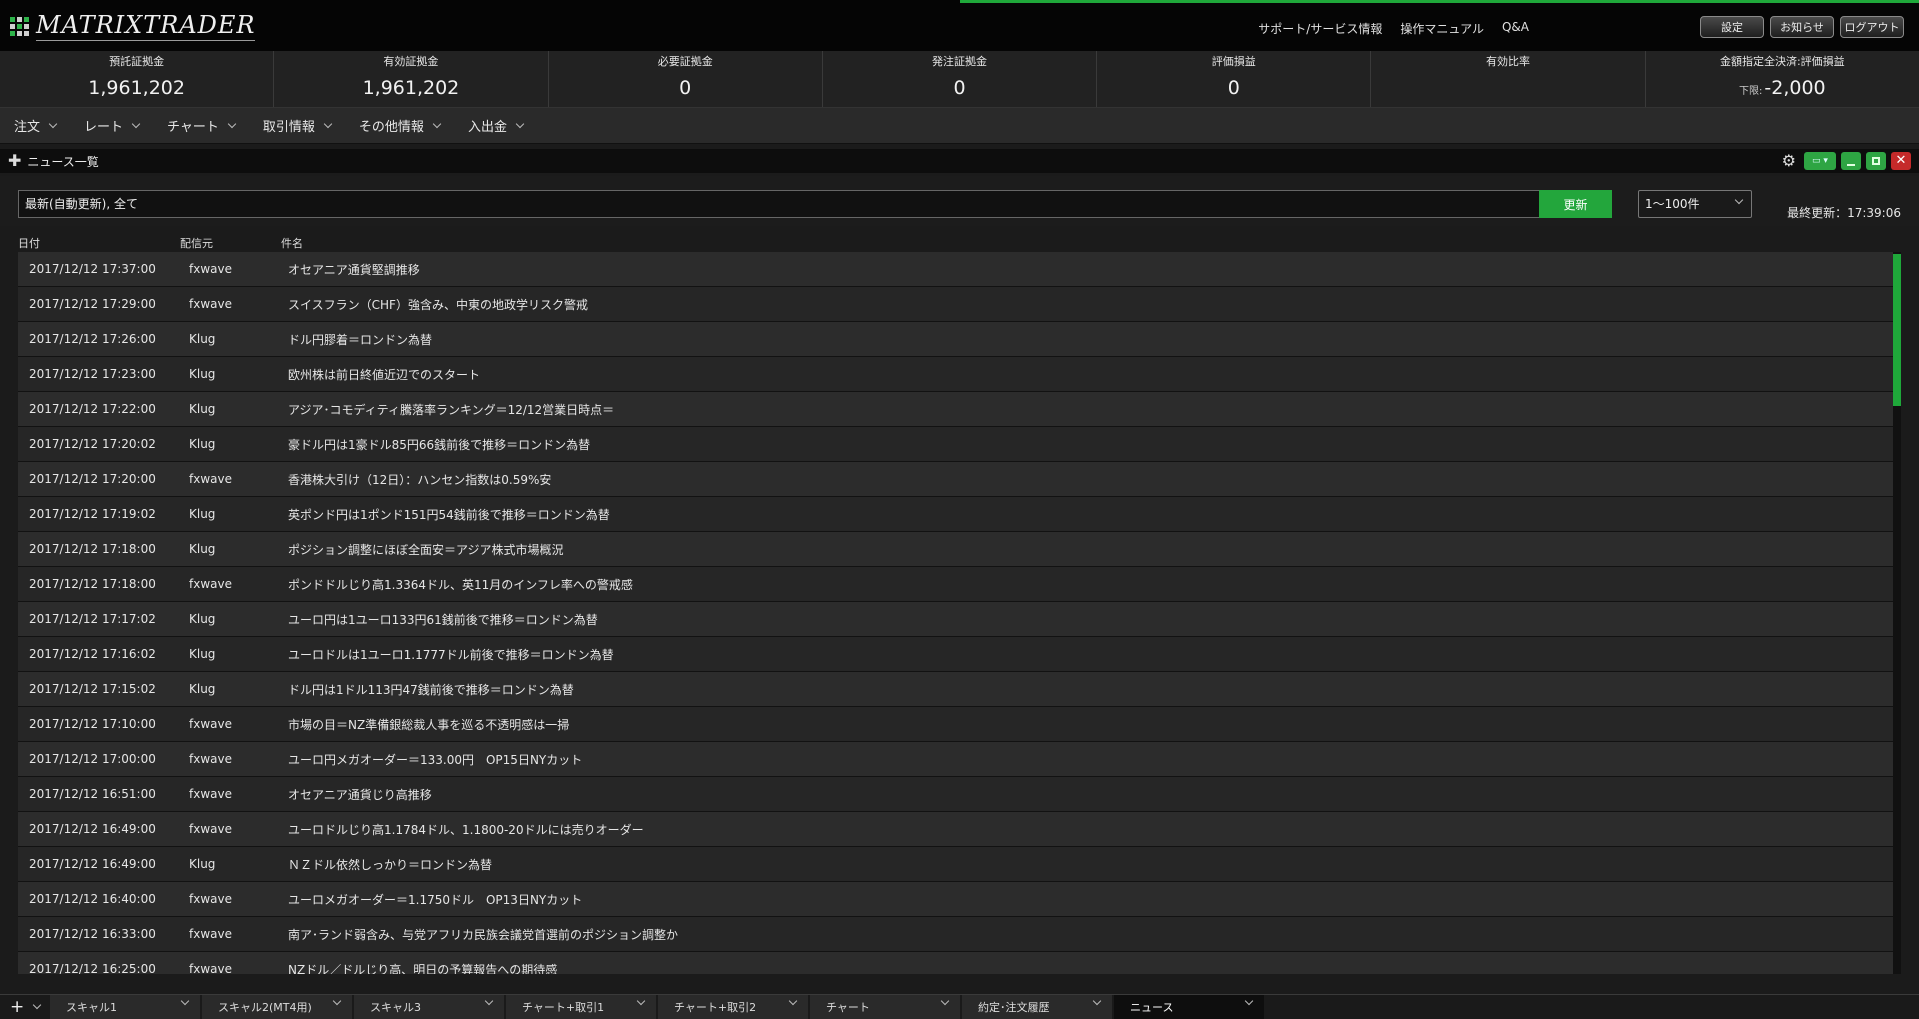  Describe the element at coordinates (1802, 27) in the screenshot. I see `notice-button: お知らせ` at that location.